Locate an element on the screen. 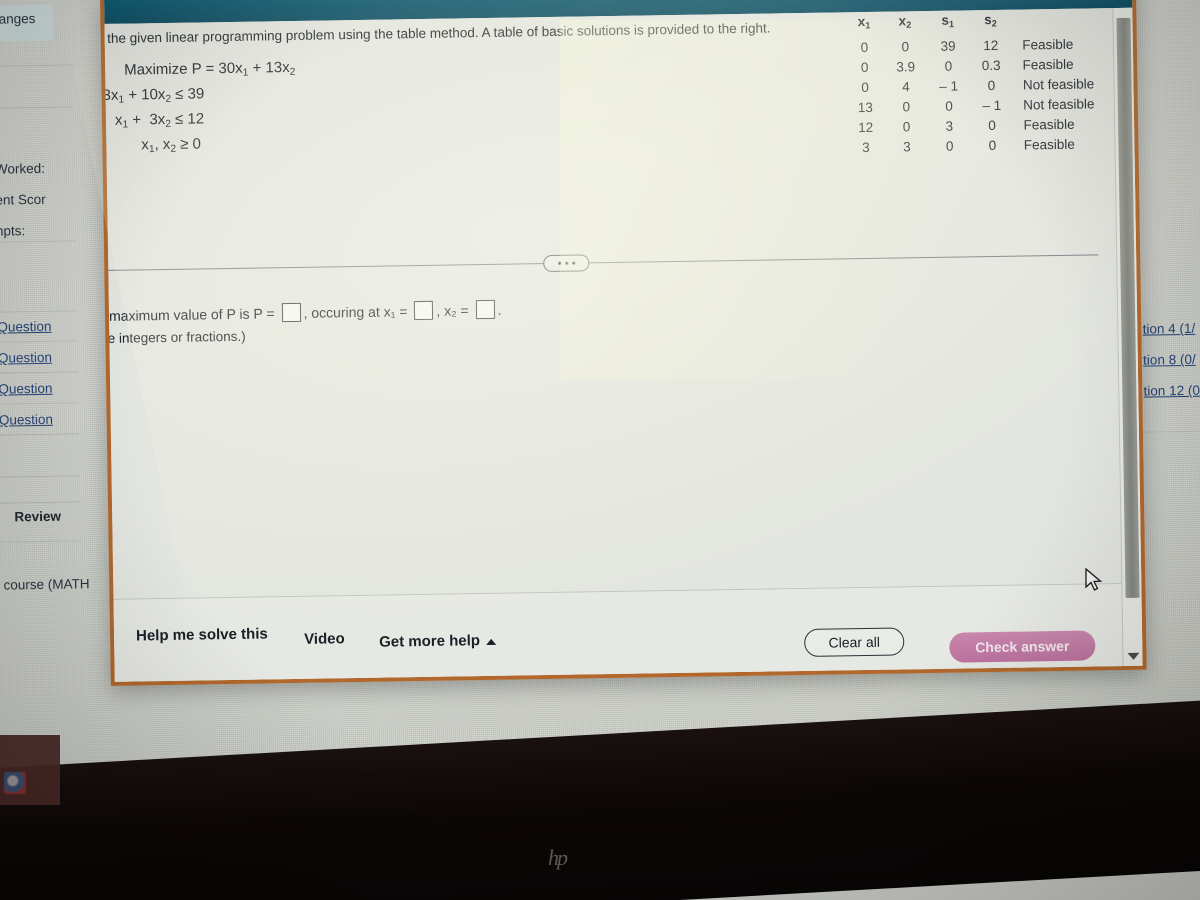 Image resolution: width=1200 pixels, height=900 pixels. cell-s2: – 1 is located at coordinates (992, 105).